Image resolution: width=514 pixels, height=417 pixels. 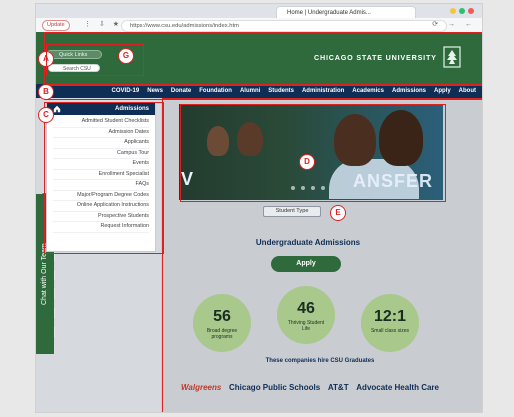 What do you see at coordinates (215, 91) in the screenshot?
I see `nav-foundation: Foundation` at bounding box center [215, 91].